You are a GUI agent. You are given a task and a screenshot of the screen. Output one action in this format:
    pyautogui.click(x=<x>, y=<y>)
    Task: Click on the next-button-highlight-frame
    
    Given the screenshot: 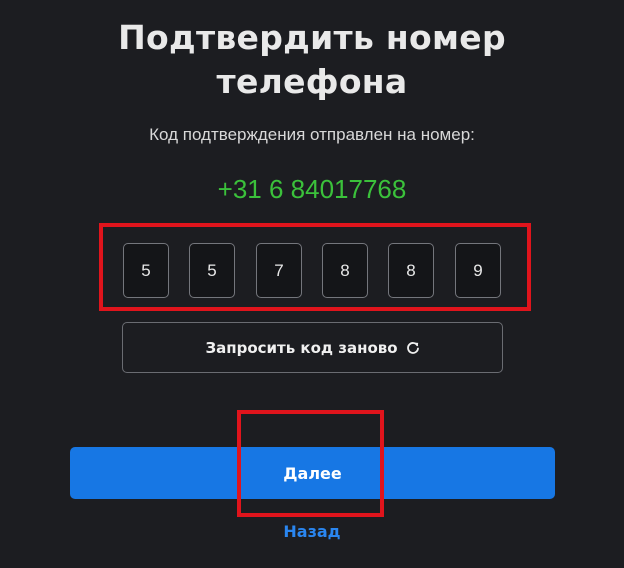 What is the action you would take?
    pyautogui.click(x=310, y=463)
    